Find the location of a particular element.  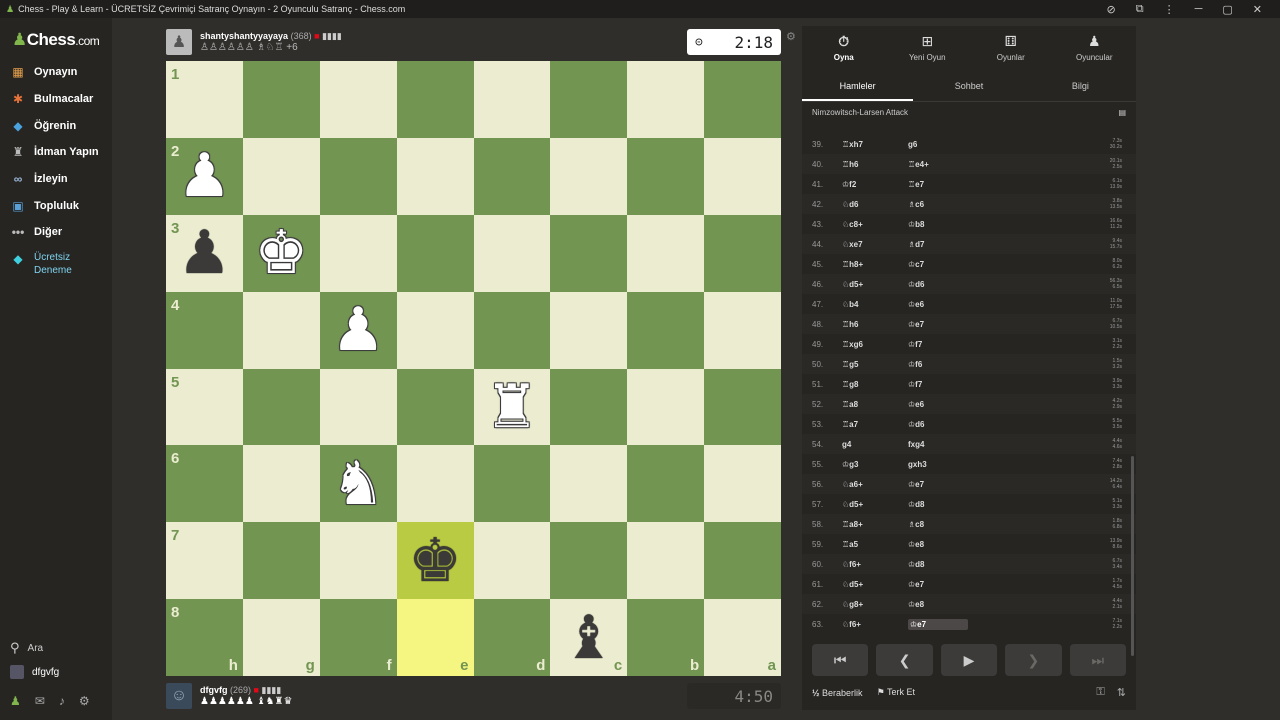

square-f3 is located at coordinates (358, 253).